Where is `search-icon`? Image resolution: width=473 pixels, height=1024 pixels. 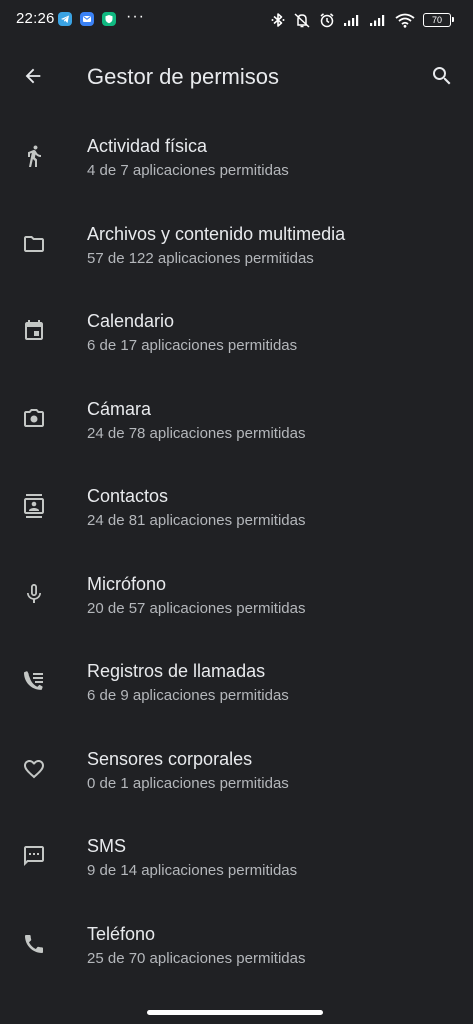 search-icon is located at coordinates (442, 78).